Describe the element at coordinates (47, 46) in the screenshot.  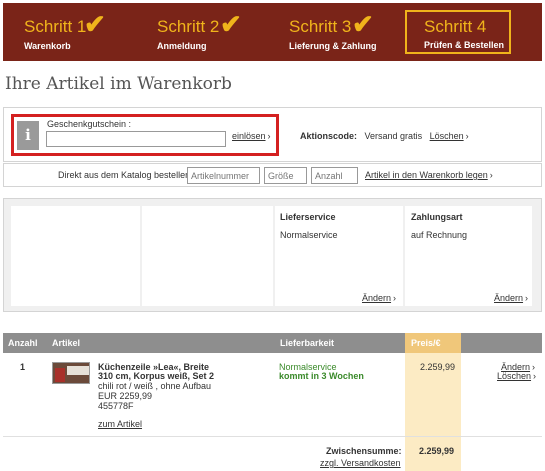
I see `step-sublabel: Warenkorb` at that location.